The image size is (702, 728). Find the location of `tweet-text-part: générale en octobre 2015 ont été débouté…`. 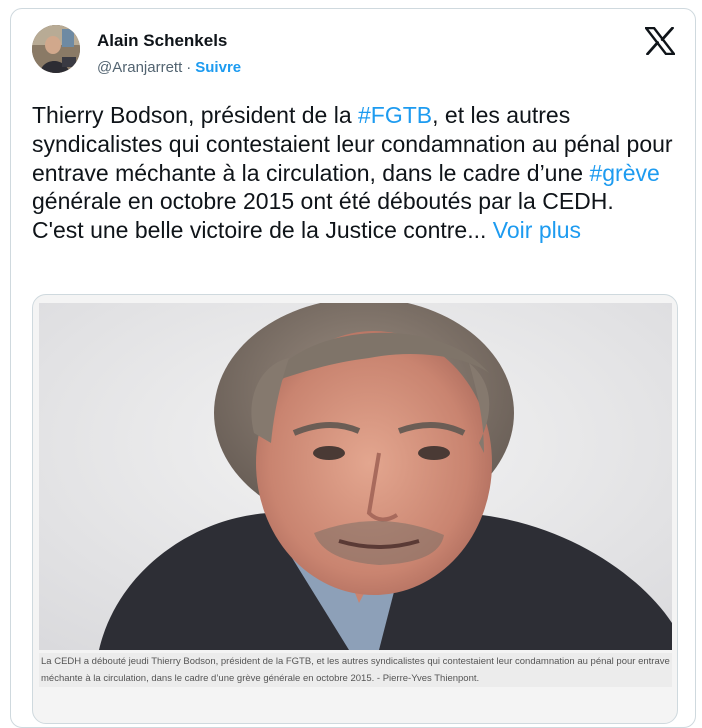

tweet-text-part: générale en octobre 2015 ont été débouté… is located at coordinates (323, 201).